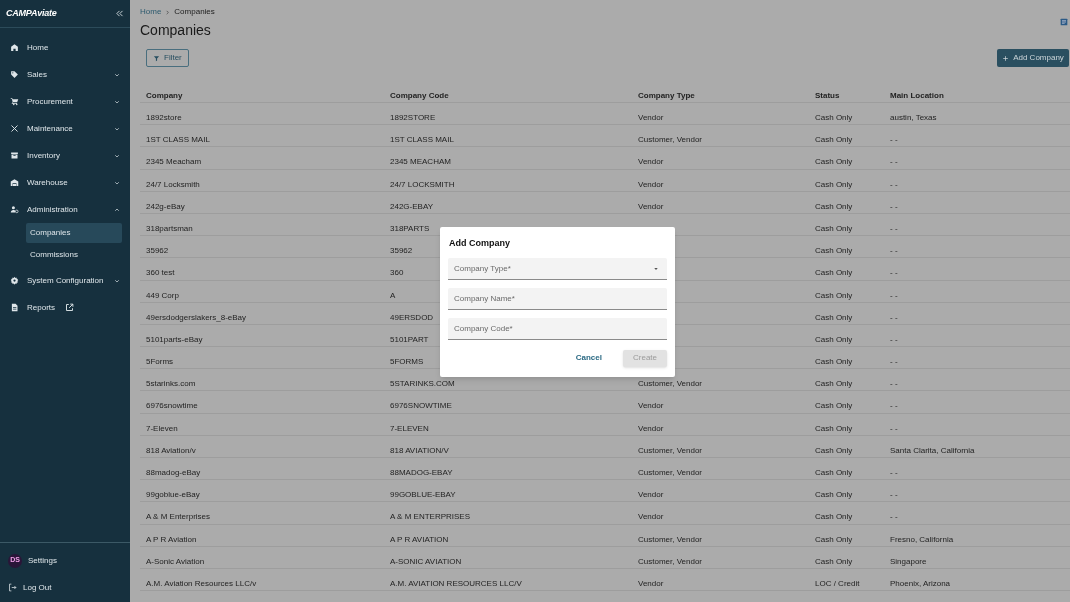  What do you see at coordinates (14, 280) in the screenshot?
I see `settings-icon` at bounding box center [14, 280].